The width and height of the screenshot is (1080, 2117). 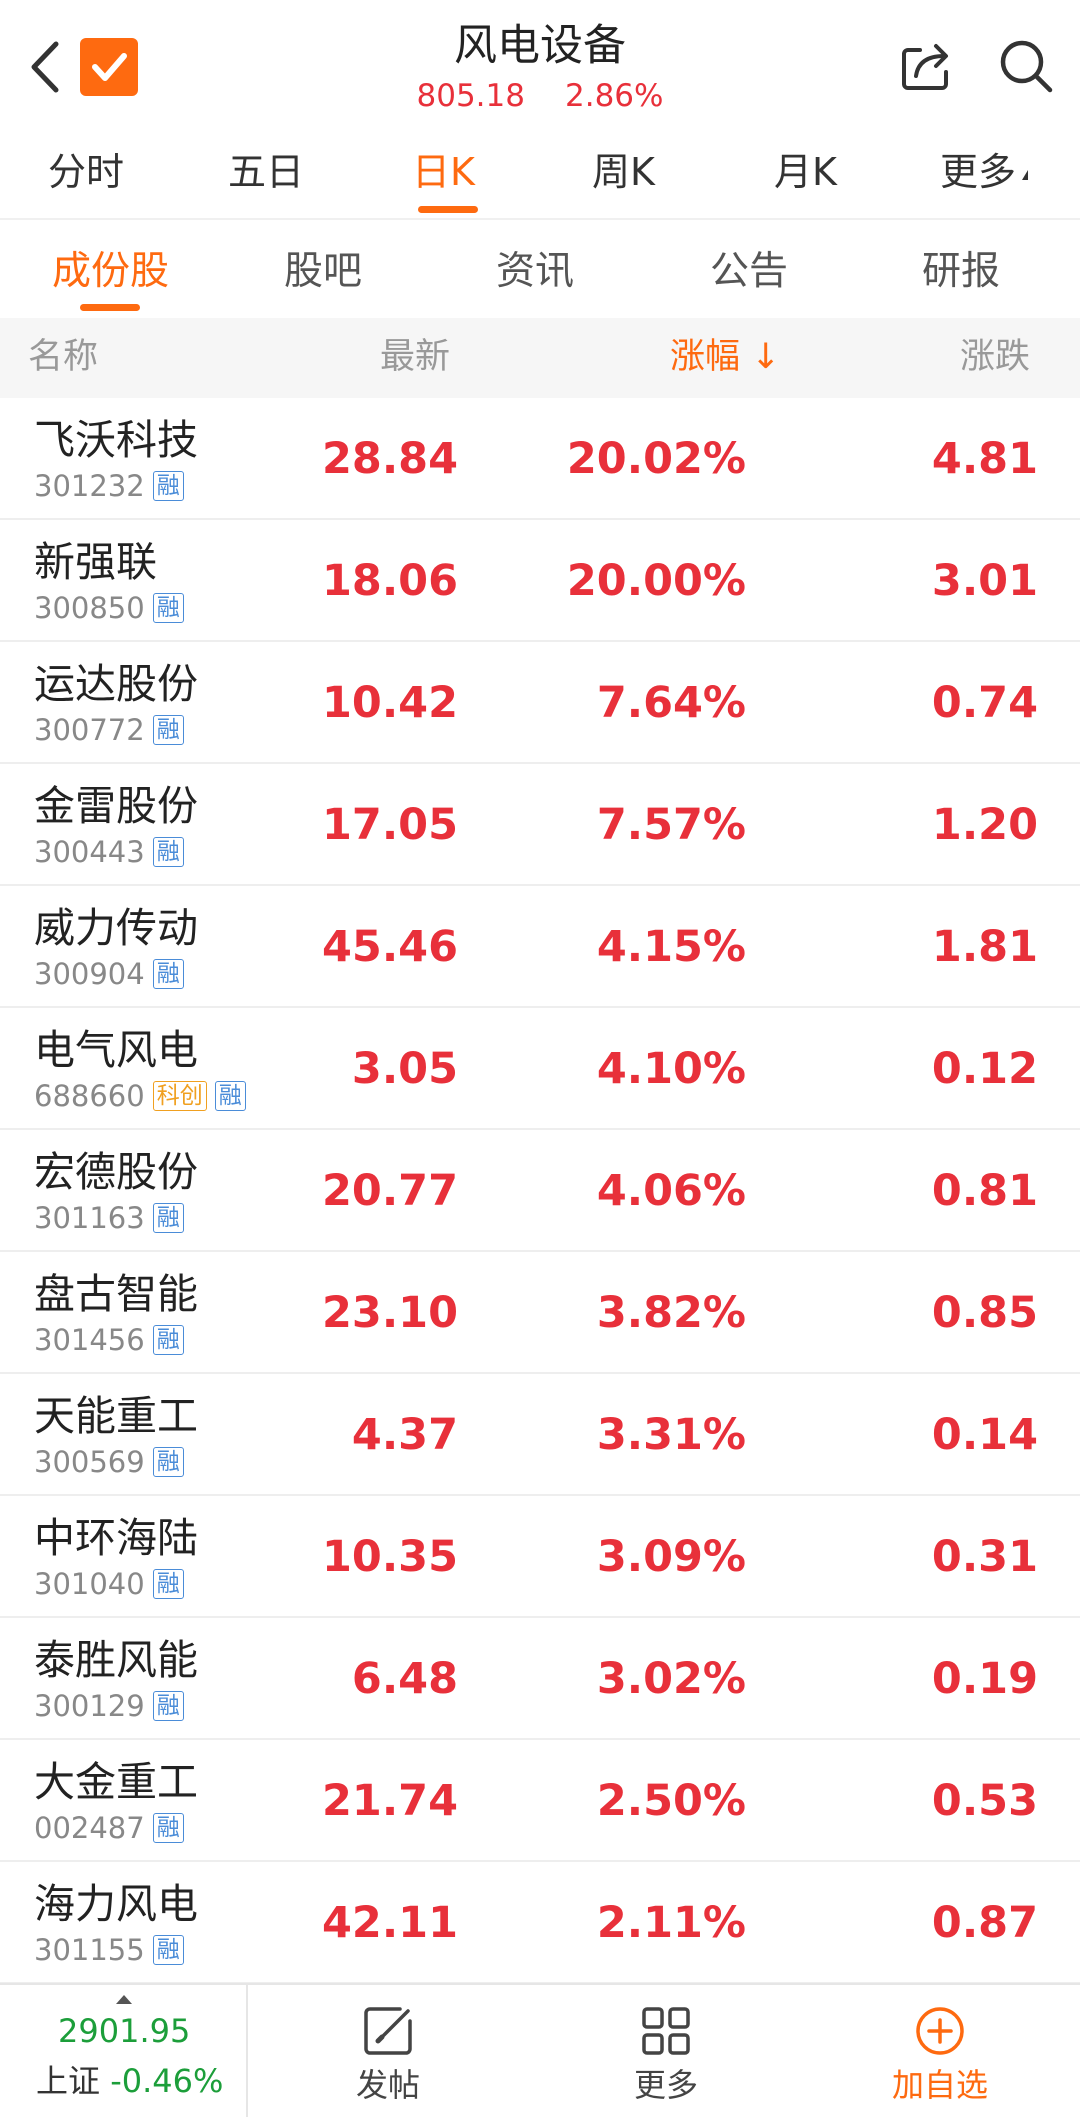 I want to click on table-row: 新强联 300850 融 18.06 20.00% 3.01, so click(x=540, y=581).